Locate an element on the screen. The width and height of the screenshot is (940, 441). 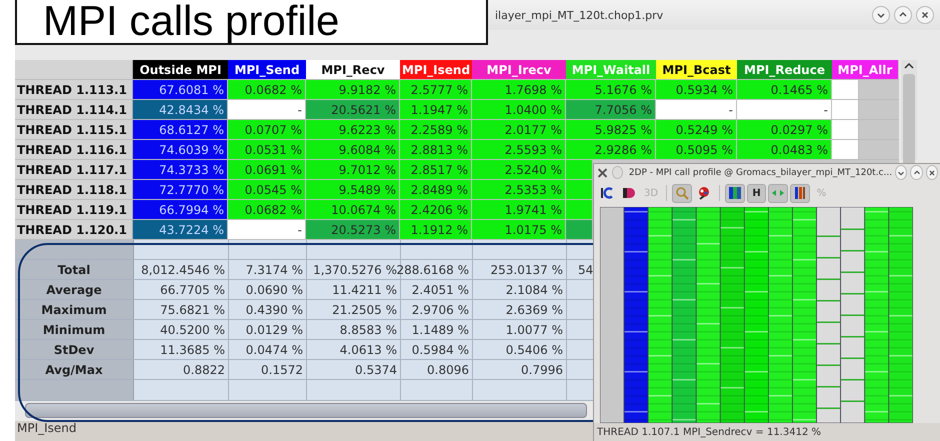
table-cell: 0.0682 % is located at coordinates (267, 89).